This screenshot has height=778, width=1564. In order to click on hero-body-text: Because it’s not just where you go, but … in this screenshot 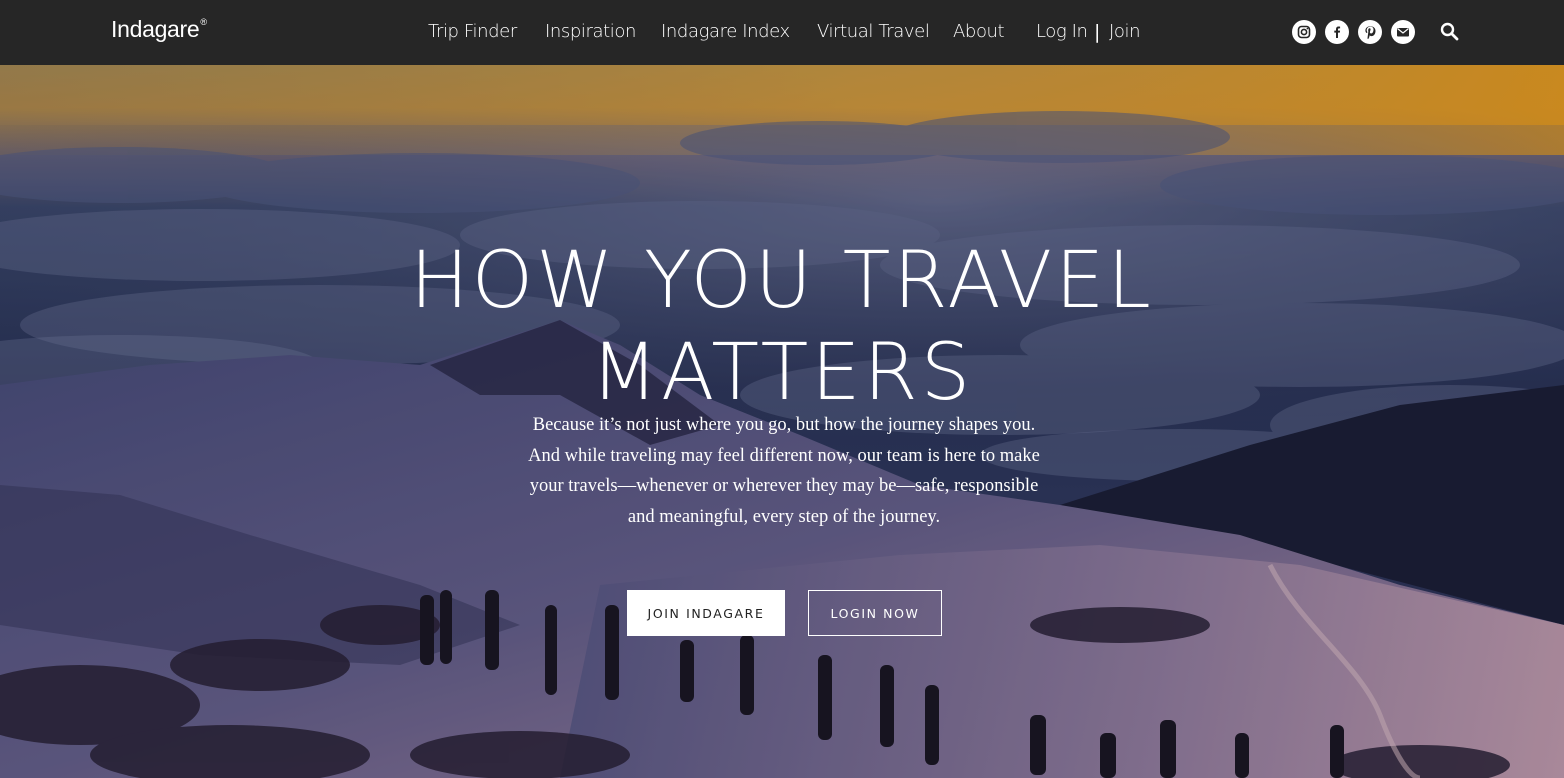, I will do `click(784, 471)`.